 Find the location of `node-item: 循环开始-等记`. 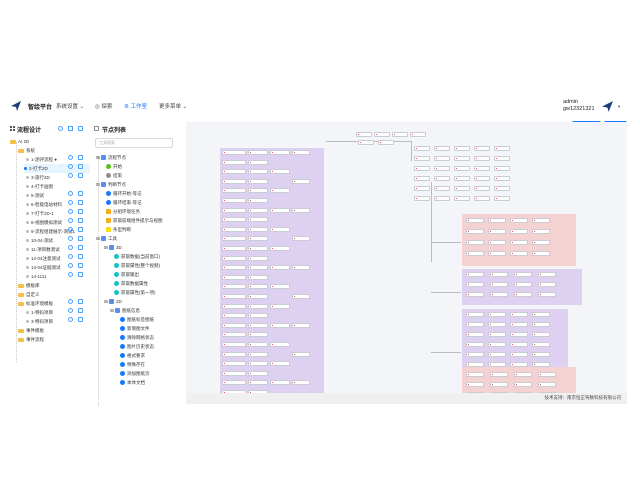

node-item: 循环开始-等记 is located at coordinates (124, 193).